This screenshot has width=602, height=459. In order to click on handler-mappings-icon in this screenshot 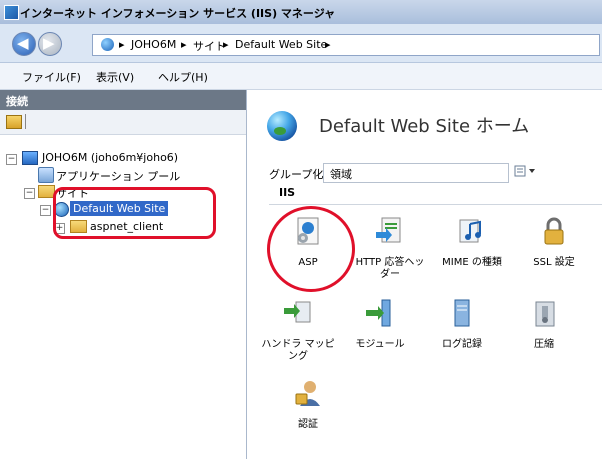, I will do `click(297, 312)`.